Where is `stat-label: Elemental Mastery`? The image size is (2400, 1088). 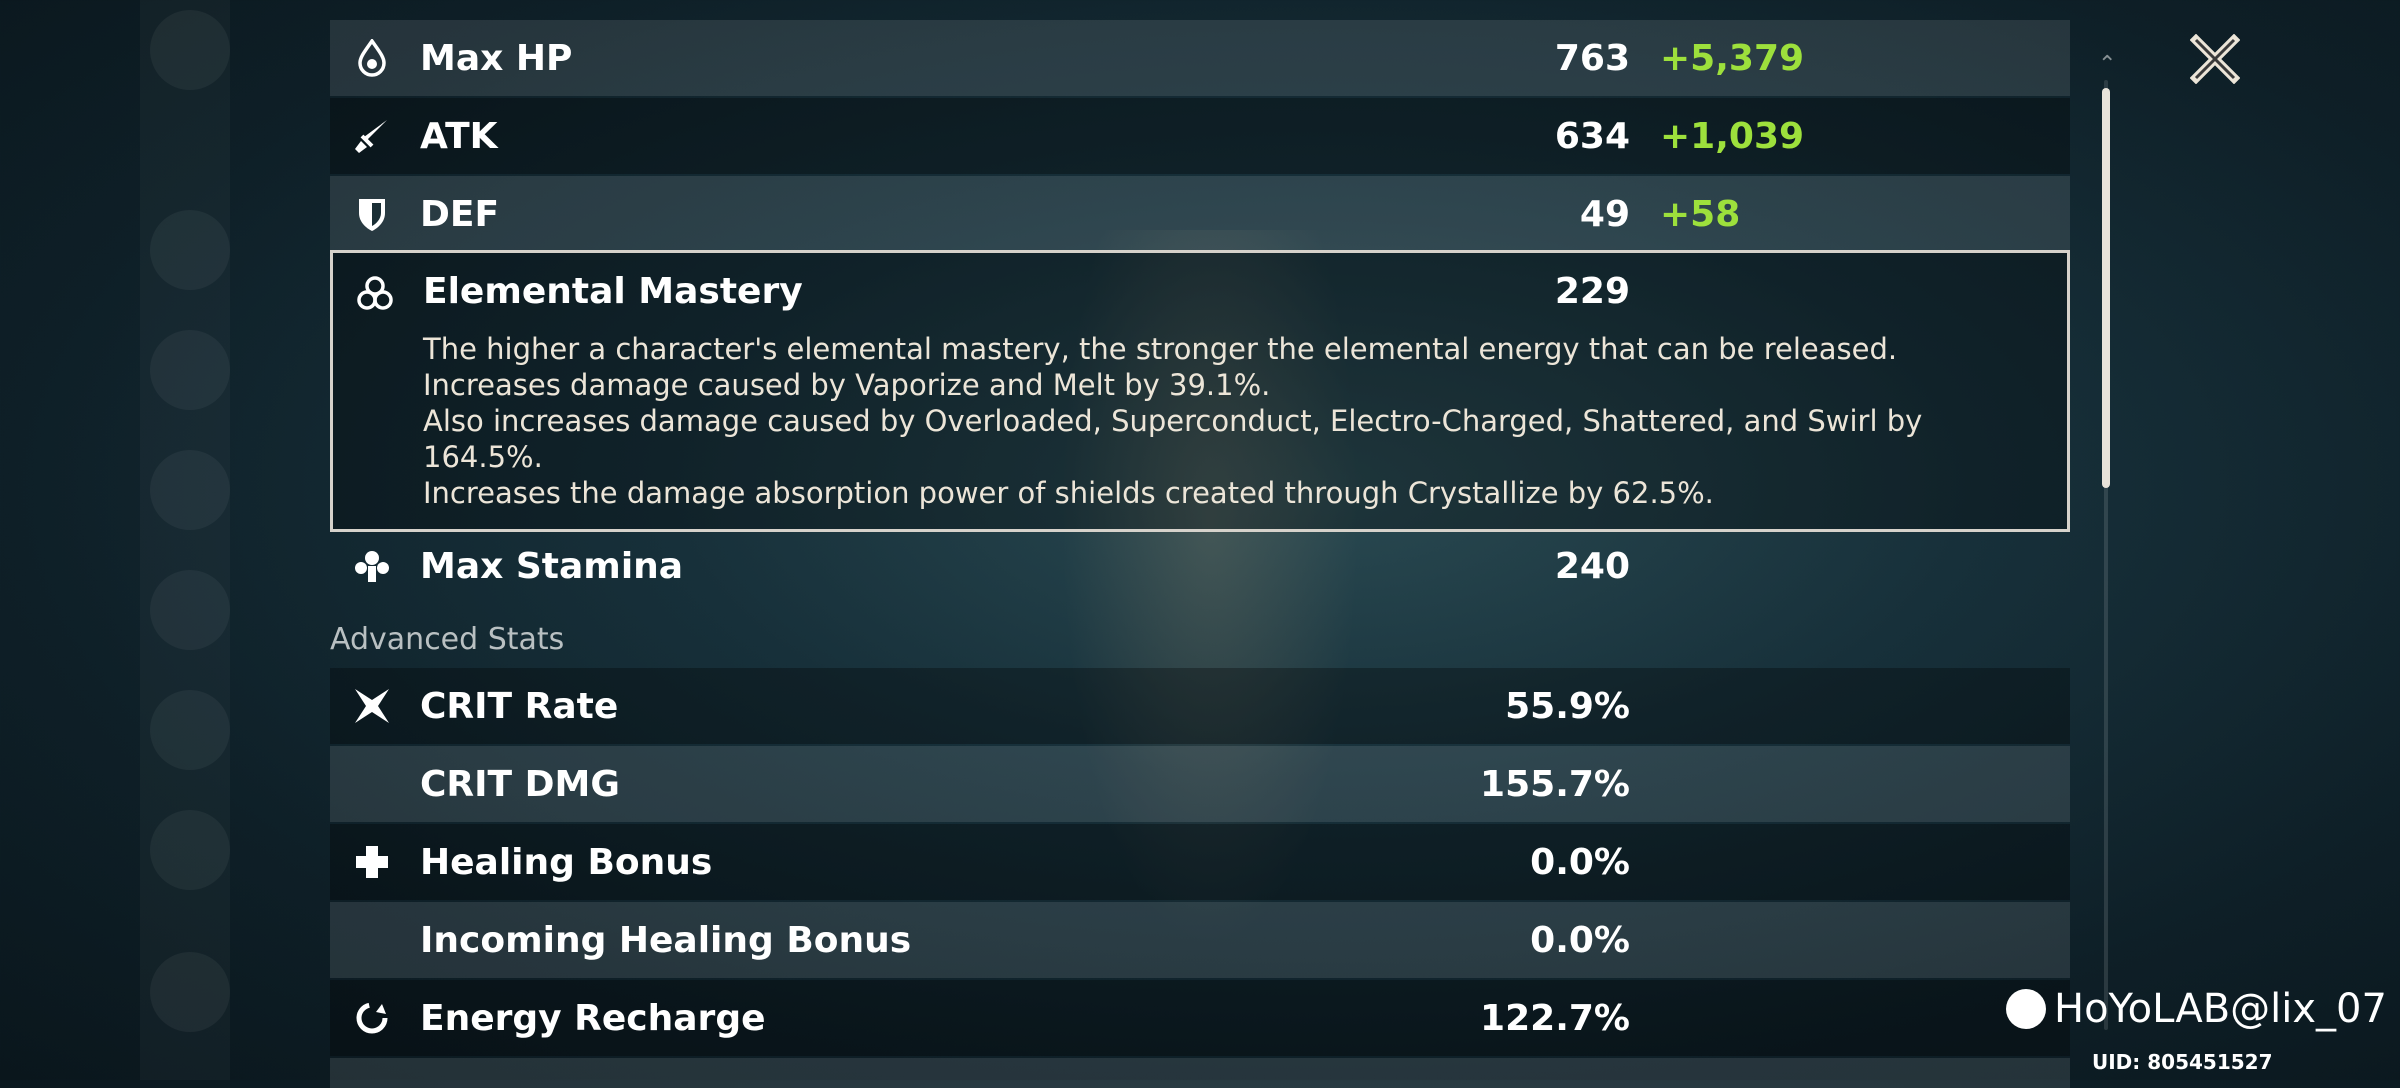
stat-label: Elemental Mastery is located at coordinates (613, 291).